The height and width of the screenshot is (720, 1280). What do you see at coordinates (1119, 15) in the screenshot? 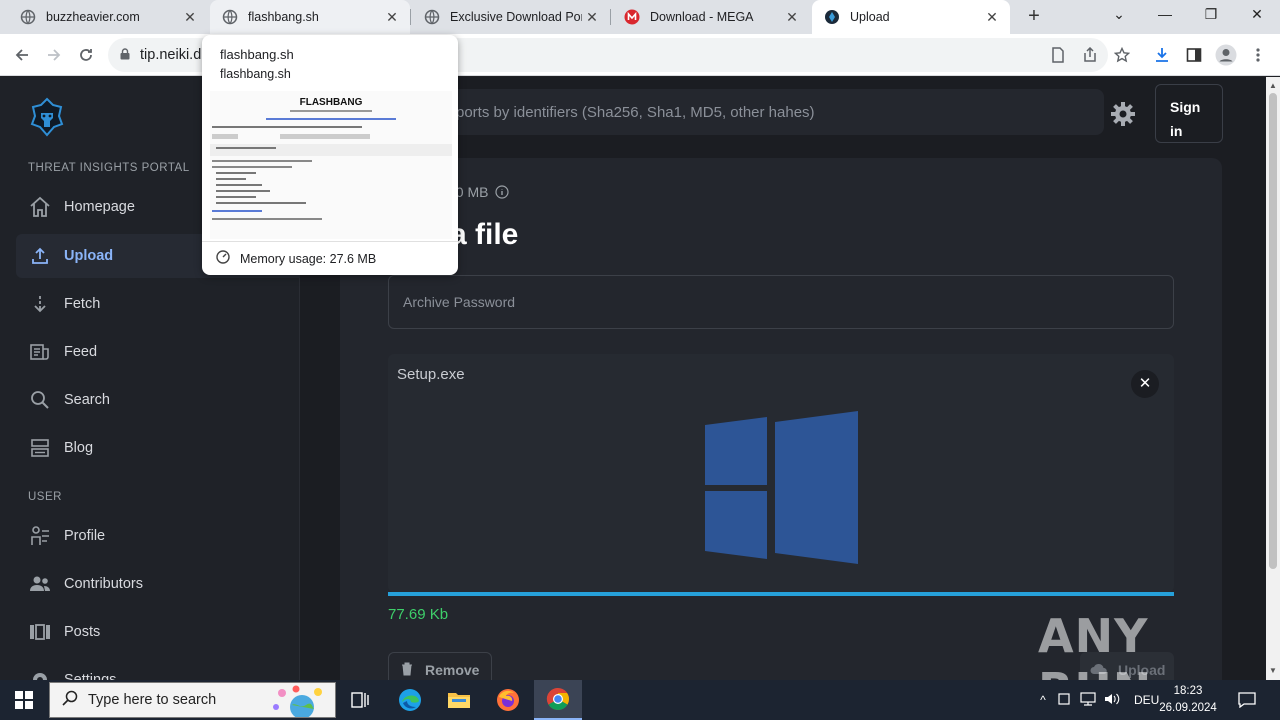
I see `tab-search-button: ⌄` at bounding box center [1119, 15].